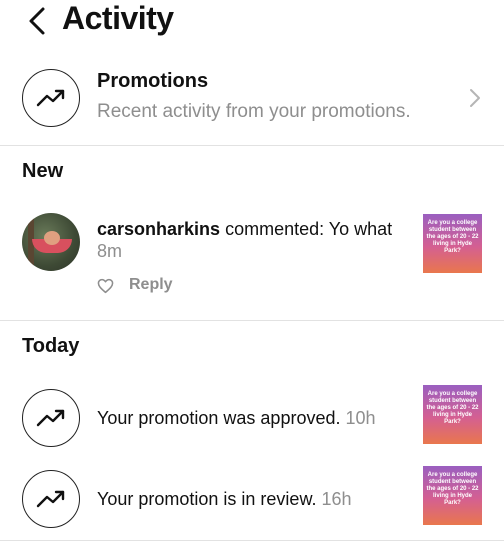 Image resolution: width=504 pixels, height=546 pixels. I want to click on activity-message: Your promotion is in review., so click(207, 499).